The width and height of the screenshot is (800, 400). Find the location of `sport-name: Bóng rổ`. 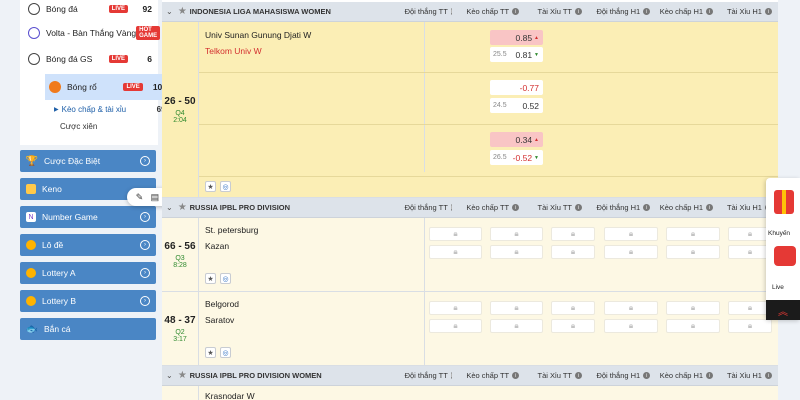

sport-name: Bóng rổ is located at coordinates (82, 87).